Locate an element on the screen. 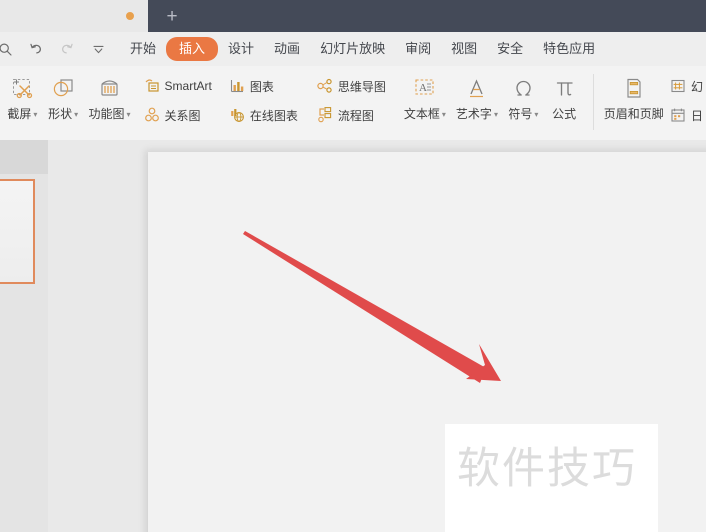 The image size is (706, 532). header-footer-button: 页眉和页脚 is located at coordinates (633, 96).